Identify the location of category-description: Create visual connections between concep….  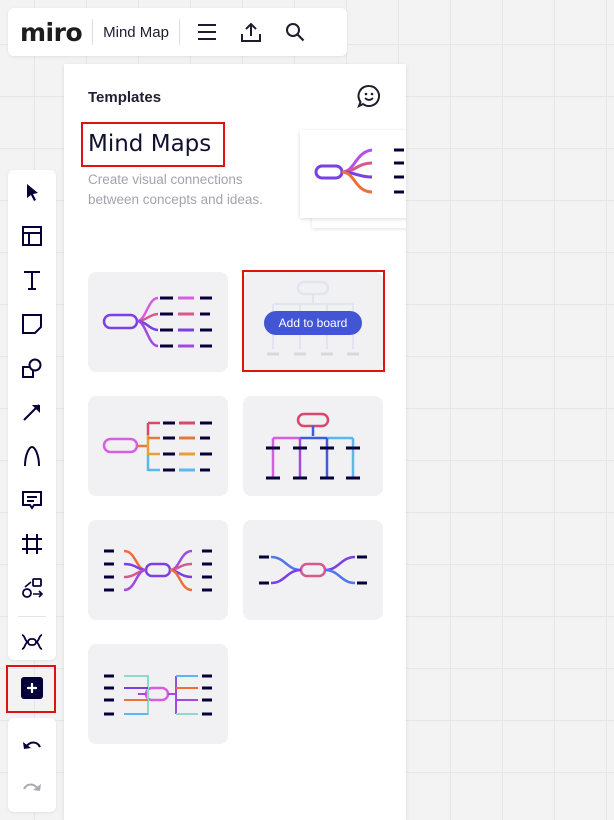
(175, 189).